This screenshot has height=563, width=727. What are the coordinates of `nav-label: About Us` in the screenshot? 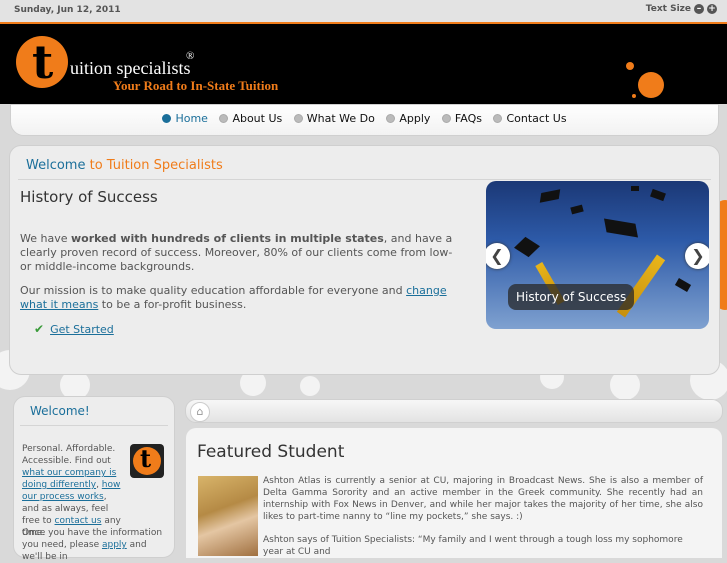 It's located at (257, 118).